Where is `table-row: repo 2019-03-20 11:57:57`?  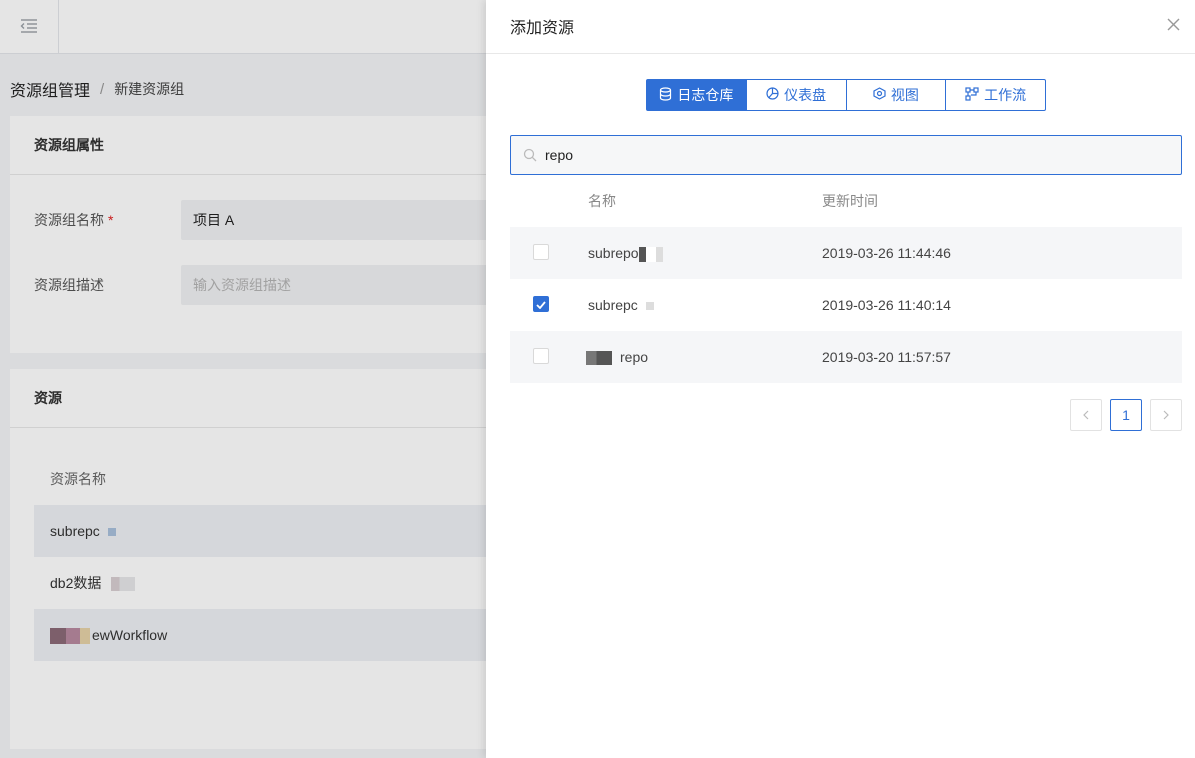 table-row: repo 2019-03-20 11:57:57 is located at coordinates (846, 357).